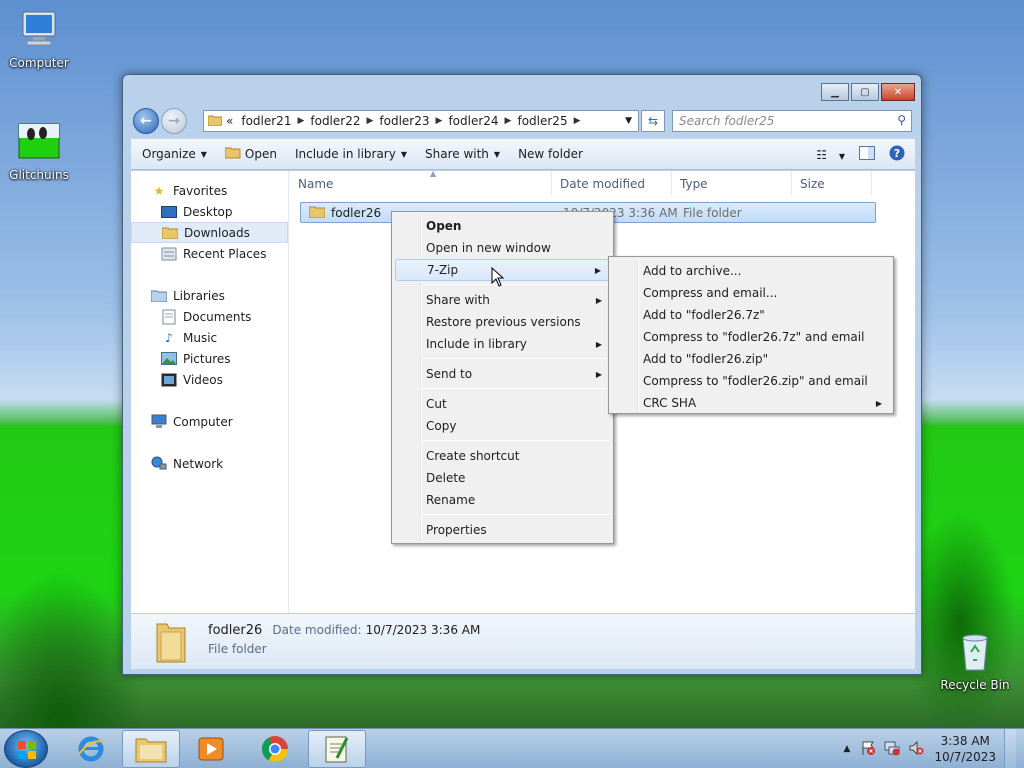  What do you see at coordinates (39, 39) in the screenshot?
I see `desktop-icon-computer: Computer` at bounding box center [39, 39].